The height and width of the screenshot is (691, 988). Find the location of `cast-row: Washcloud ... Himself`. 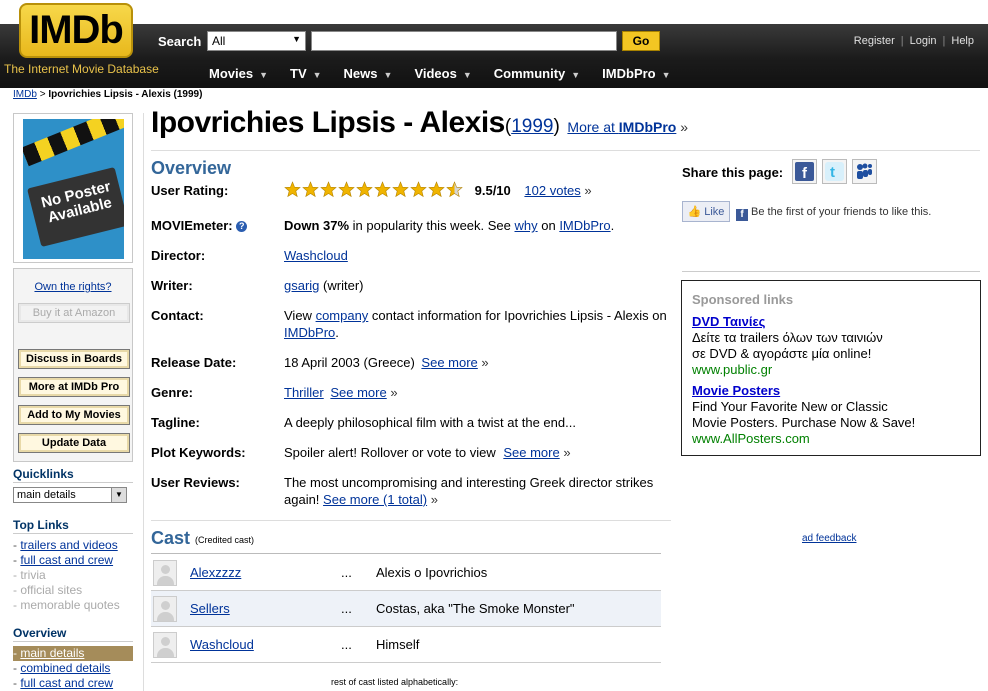

cast-row: Washcloud ... Himself is located at coordinates (406, 645).